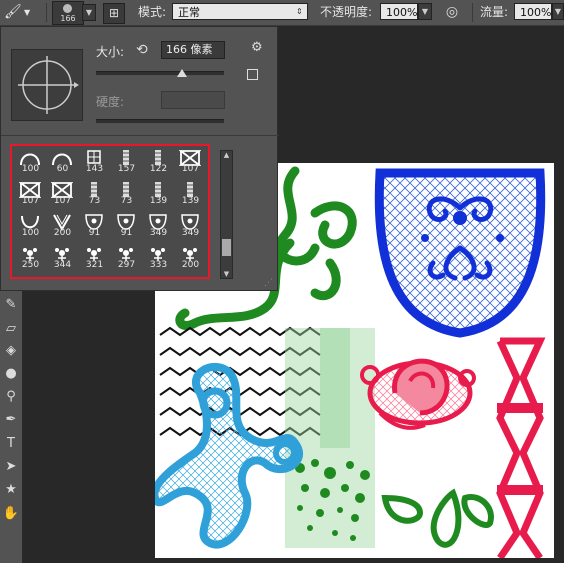 The height and width of the screenshot is (563, 564). Describe the element at coordinates (190, 162) in the screenshot. I see `brush-preset-6: 107` at that location.